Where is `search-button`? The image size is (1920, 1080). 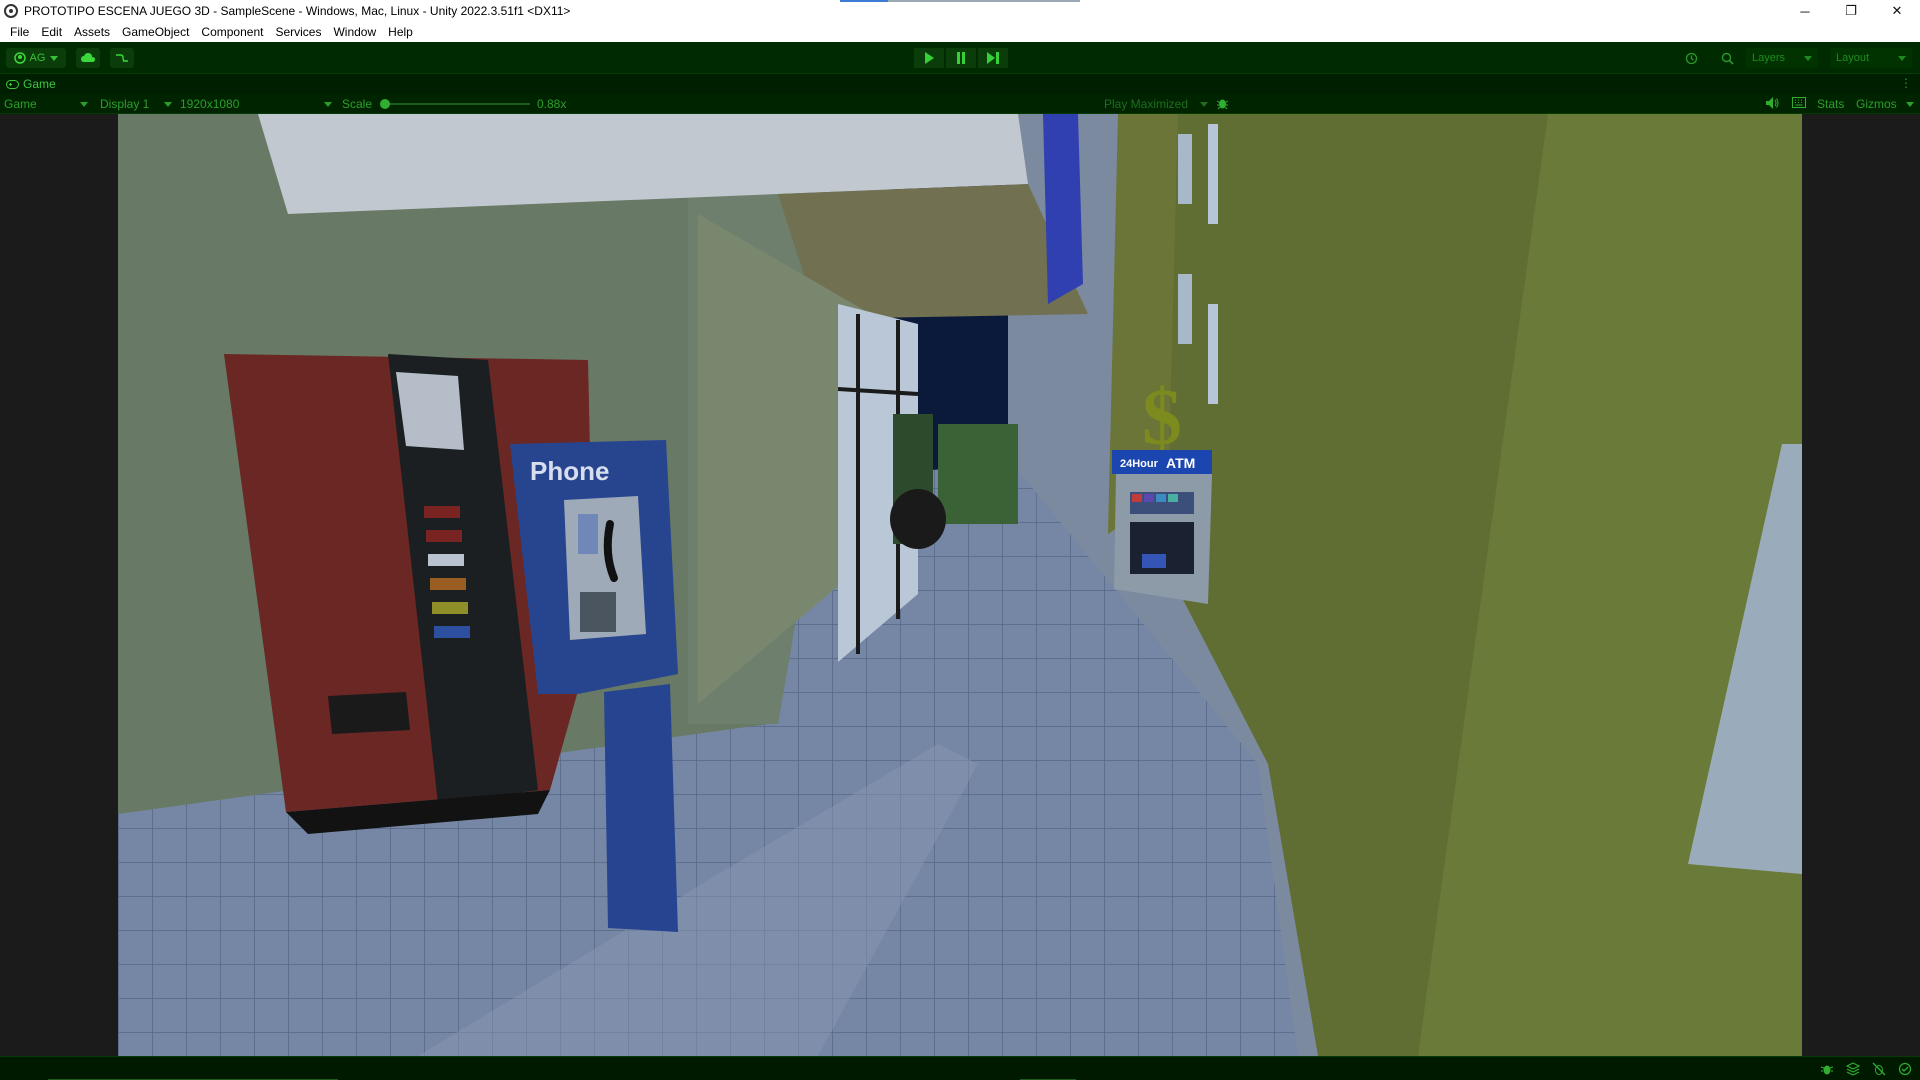 search-button is located at coordinates (1727, 58).